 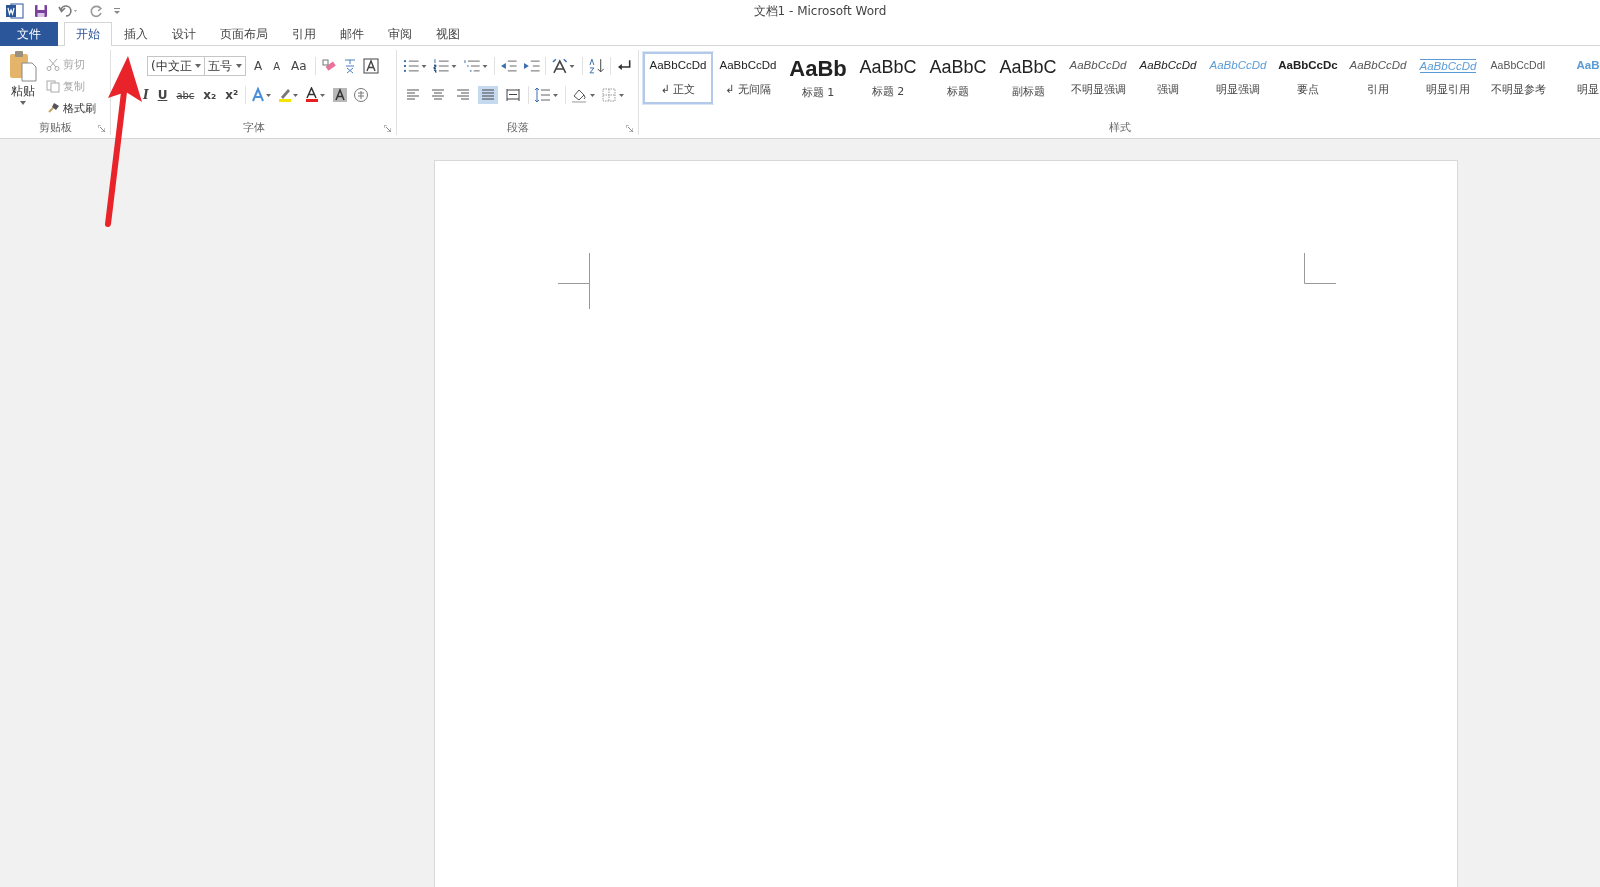 I want to click on ribbon-tab: 邮件, so click(x=352, y=34).